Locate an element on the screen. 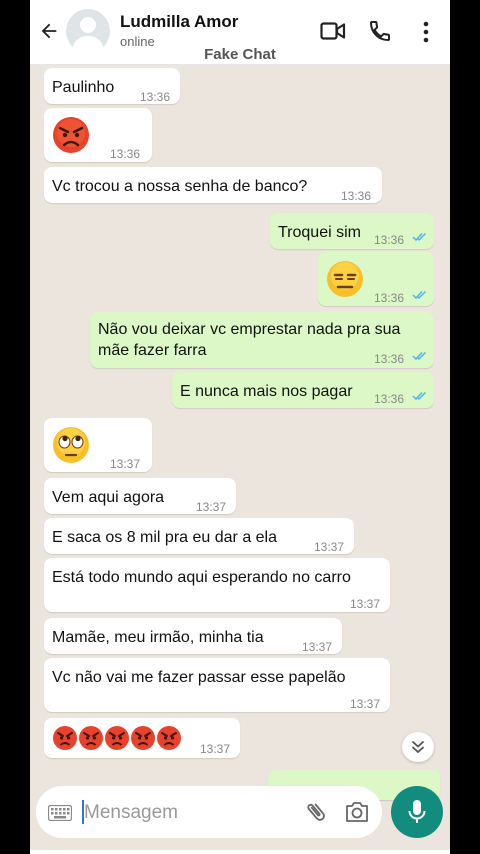 This screenshot has height=854, width=480. message-input: Mensagem is located at coordinates (131, 813).